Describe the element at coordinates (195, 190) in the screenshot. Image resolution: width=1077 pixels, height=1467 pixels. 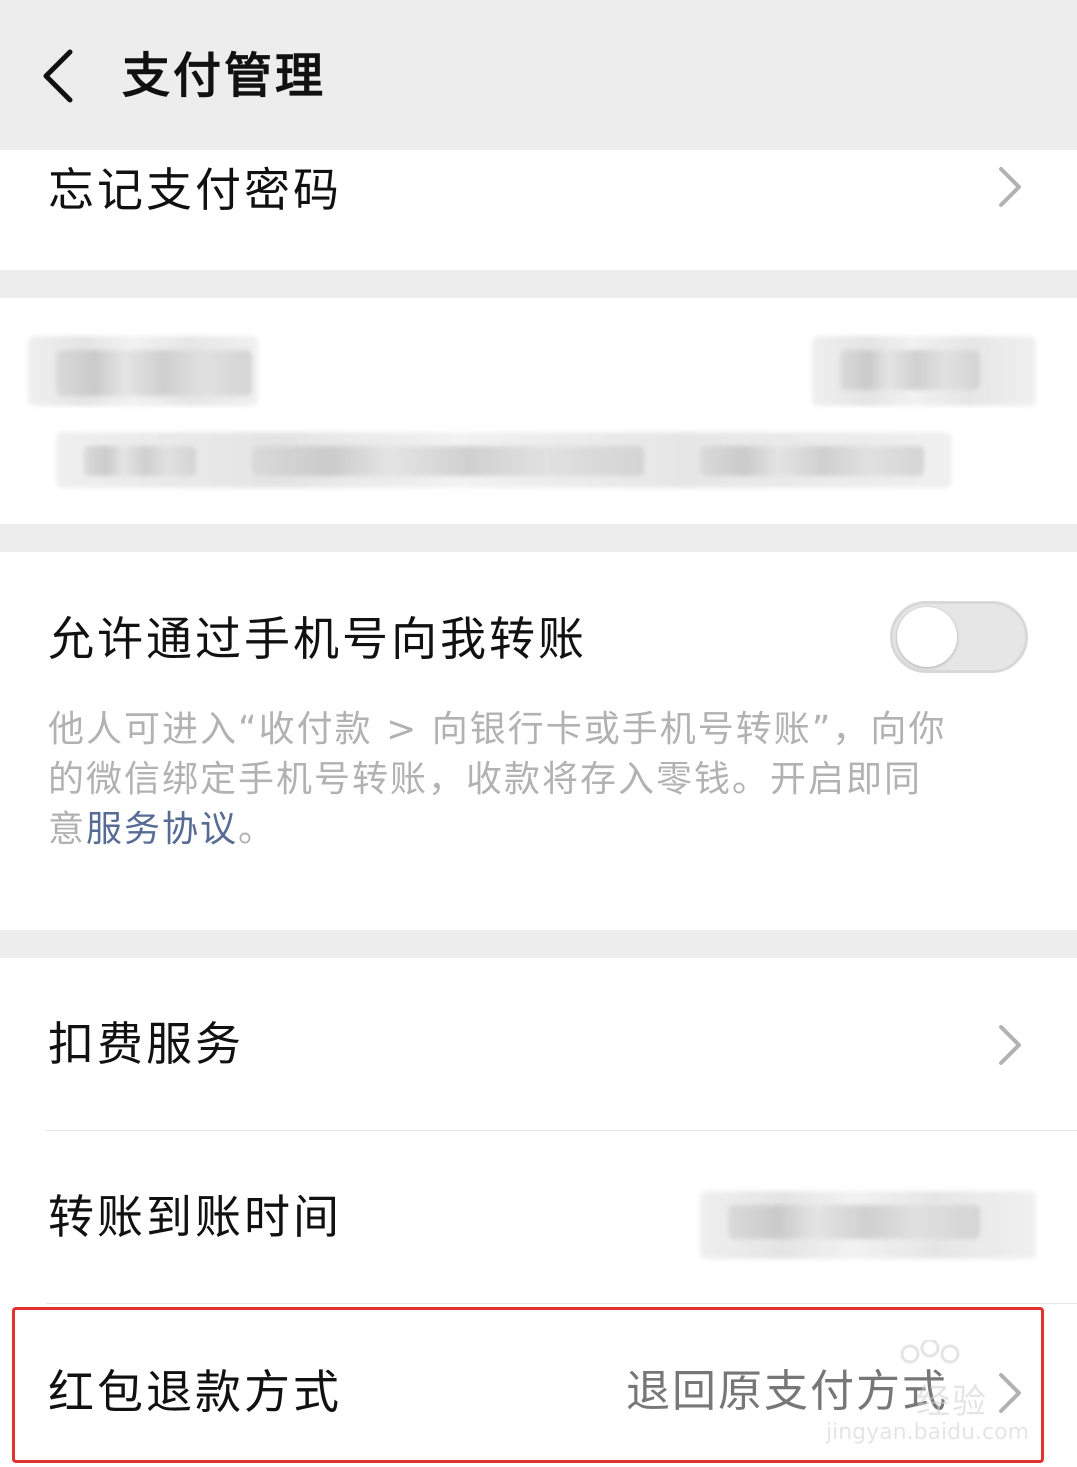
I see `forgot-password-label: 忘记支付密码` at that location.